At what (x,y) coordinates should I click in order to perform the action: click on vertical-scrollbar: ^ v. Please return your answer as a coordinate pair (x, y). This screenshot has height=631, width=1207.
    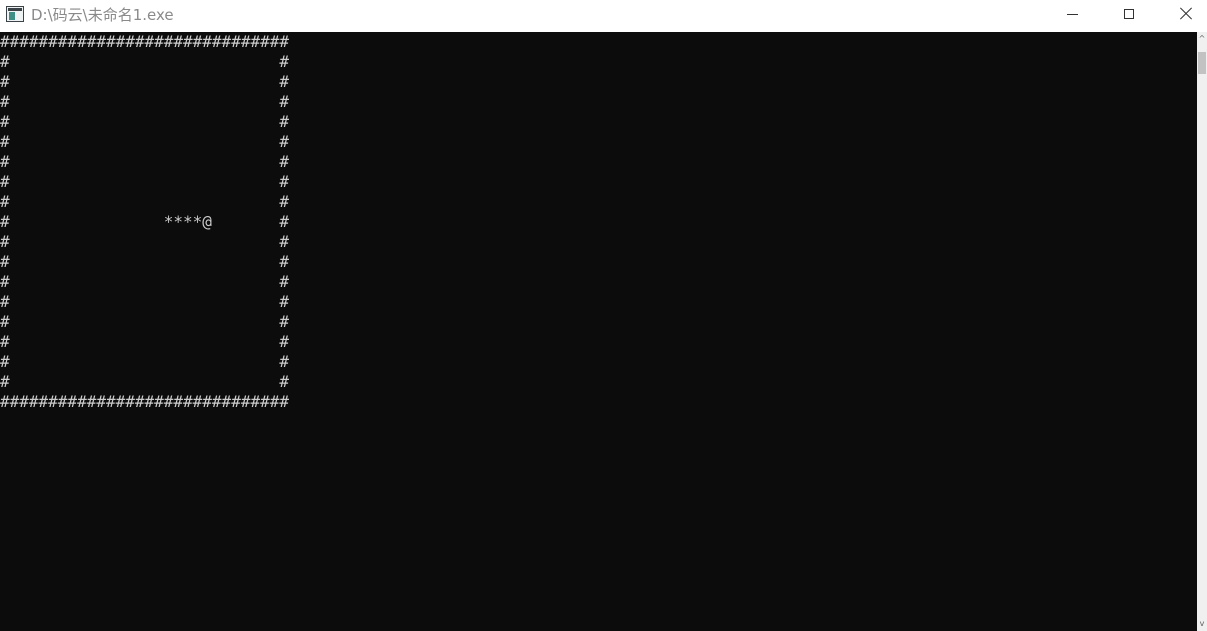
    Looking at the image, I should click on (1202, 331).